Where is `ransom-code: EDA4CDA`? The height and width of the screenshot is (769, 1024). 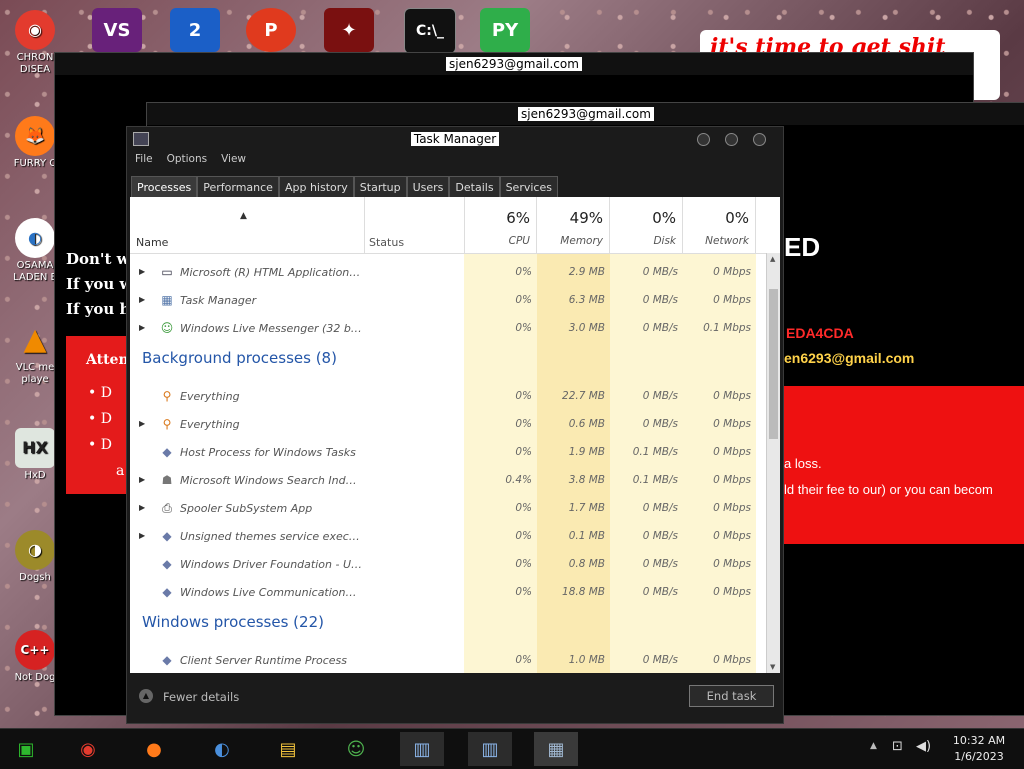 ransom-code: EDA4CDA is located at coordinates (820, 333).